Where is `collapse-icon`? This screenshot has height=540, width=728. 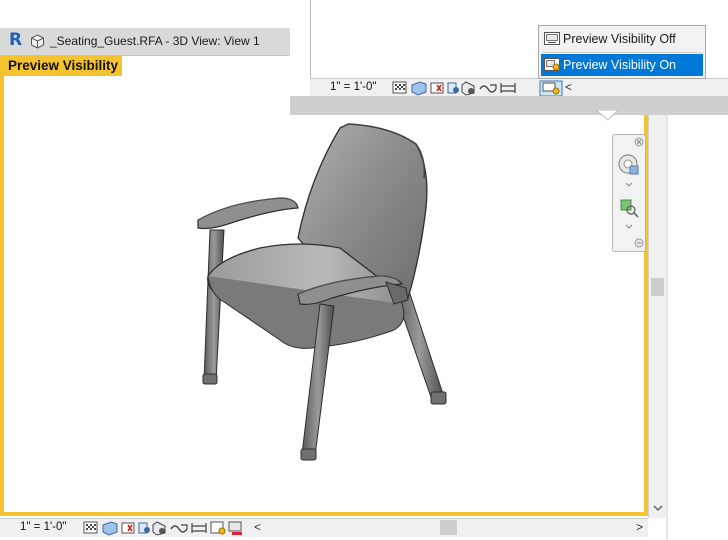 collapse-icon is located at coordinates (639, 243).